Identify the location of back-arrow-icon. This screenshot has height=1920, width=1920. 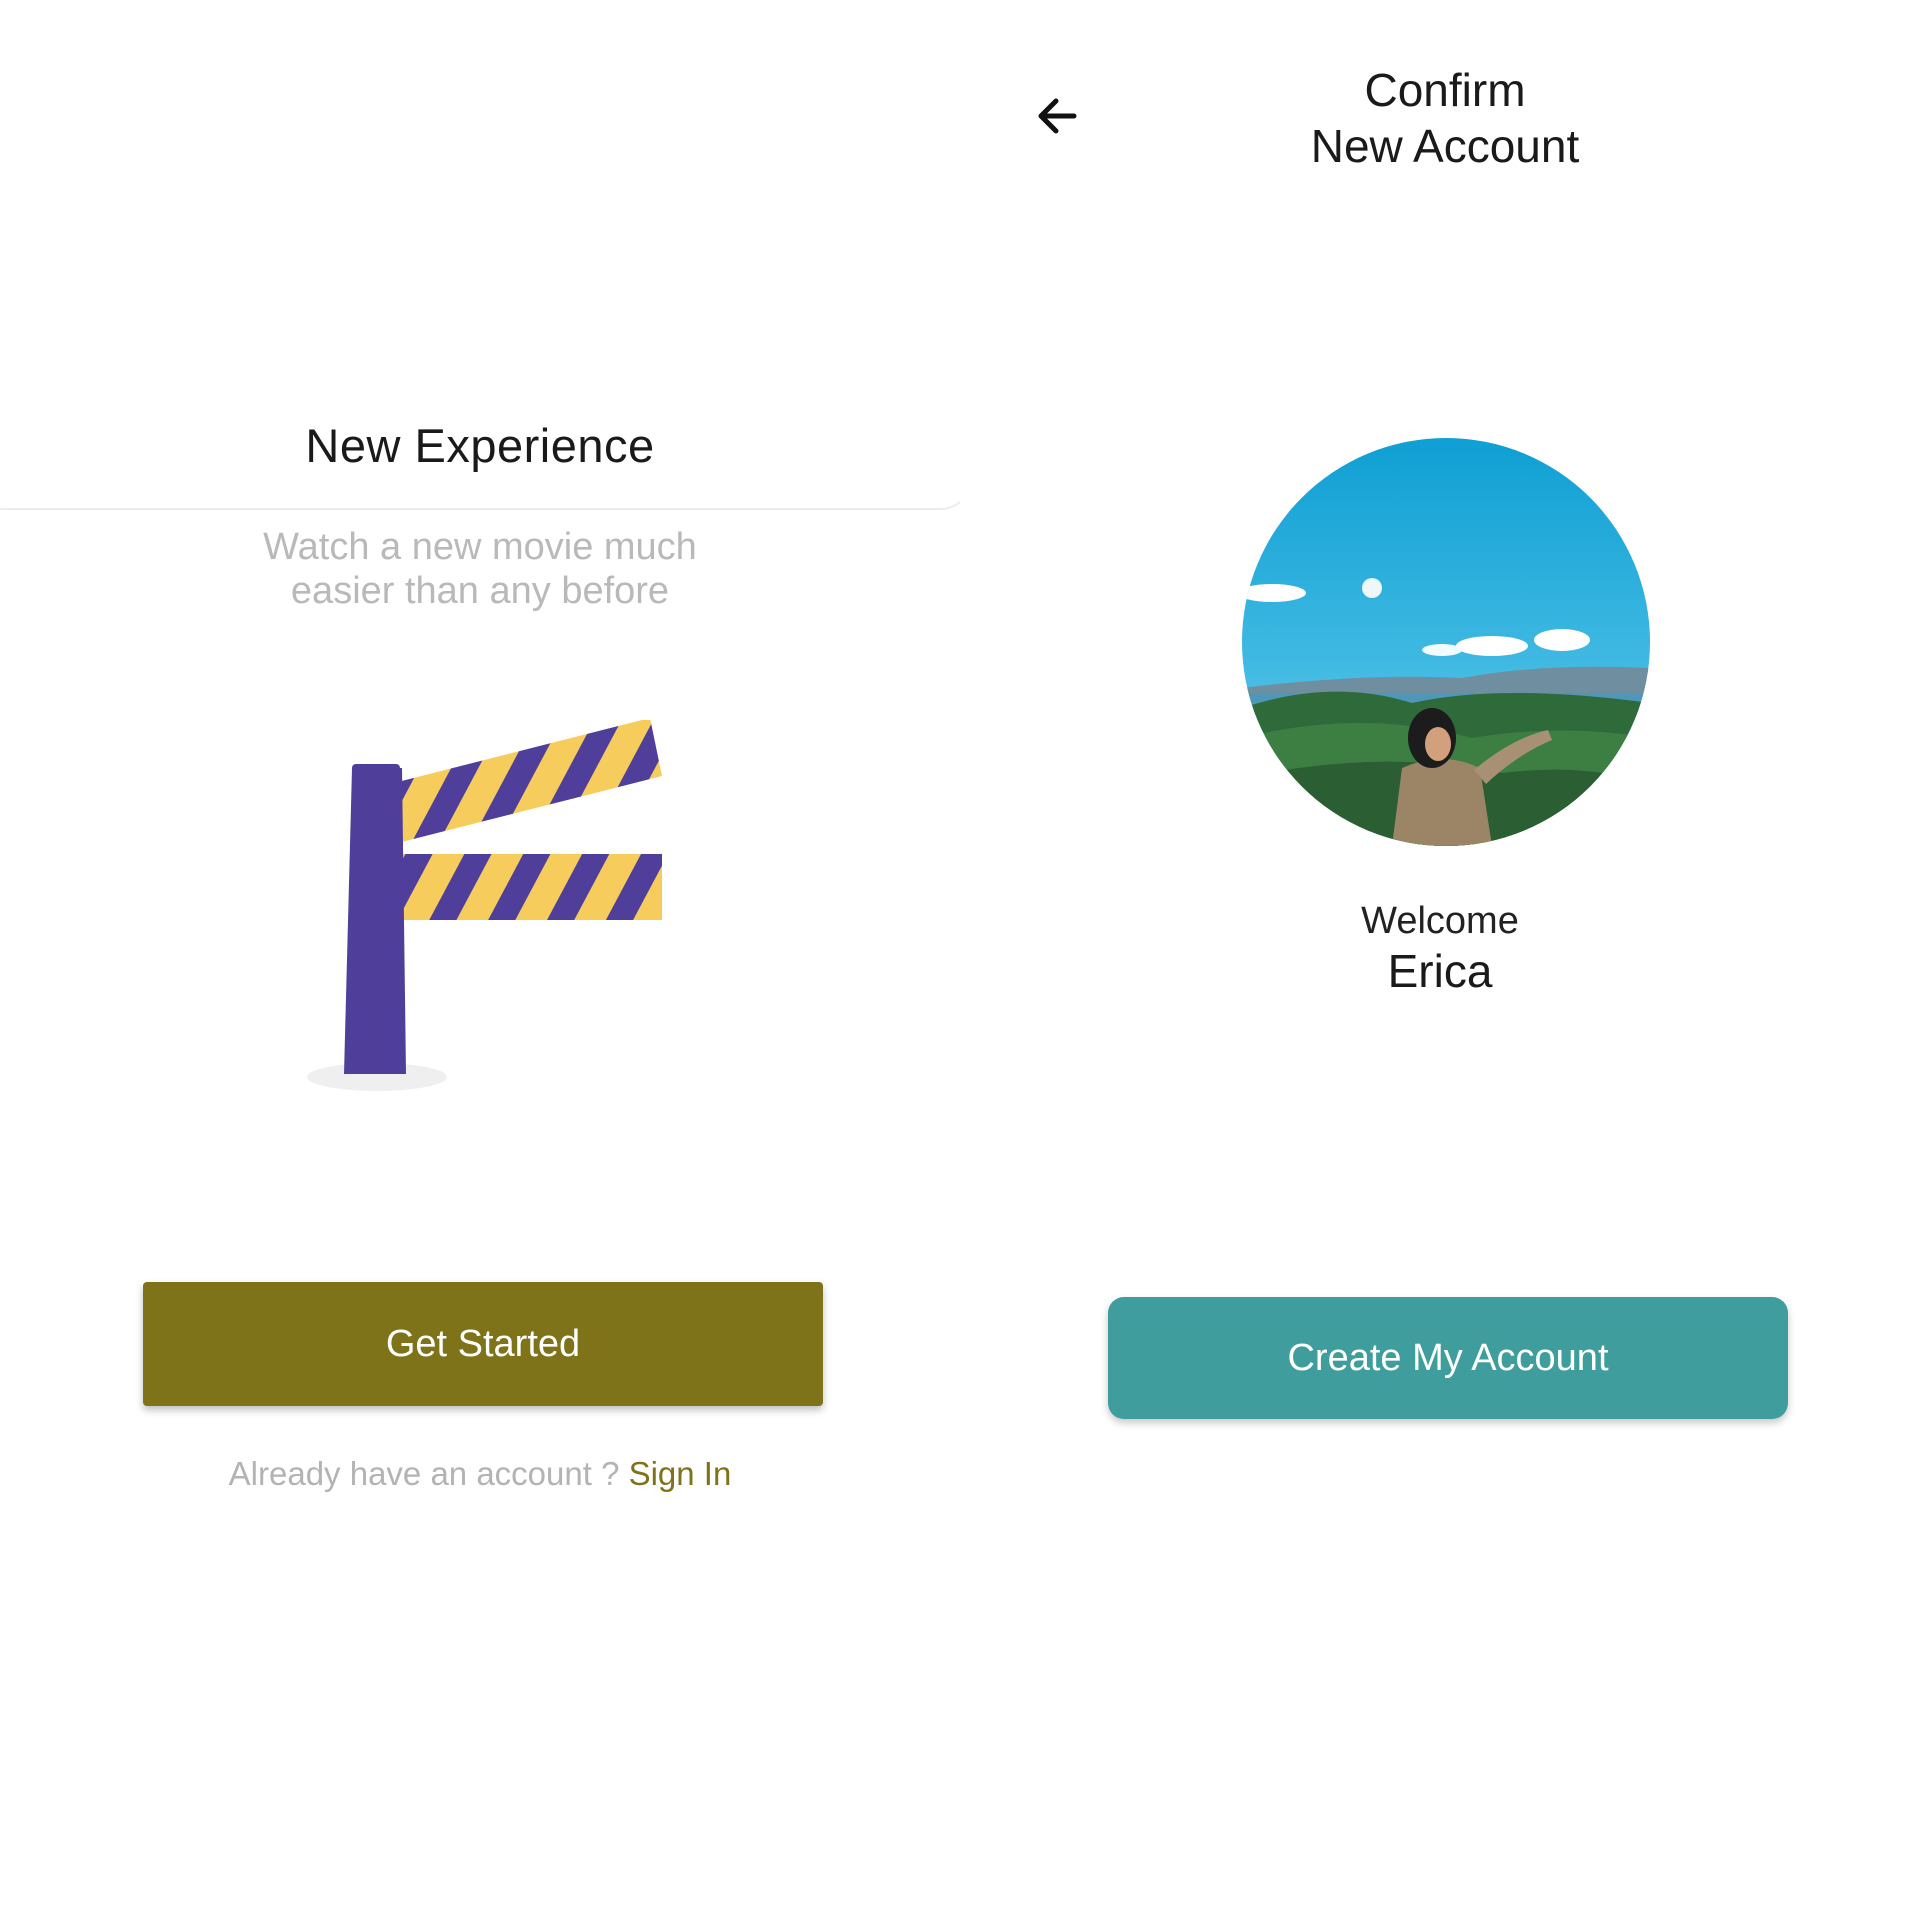
(1058, 116).